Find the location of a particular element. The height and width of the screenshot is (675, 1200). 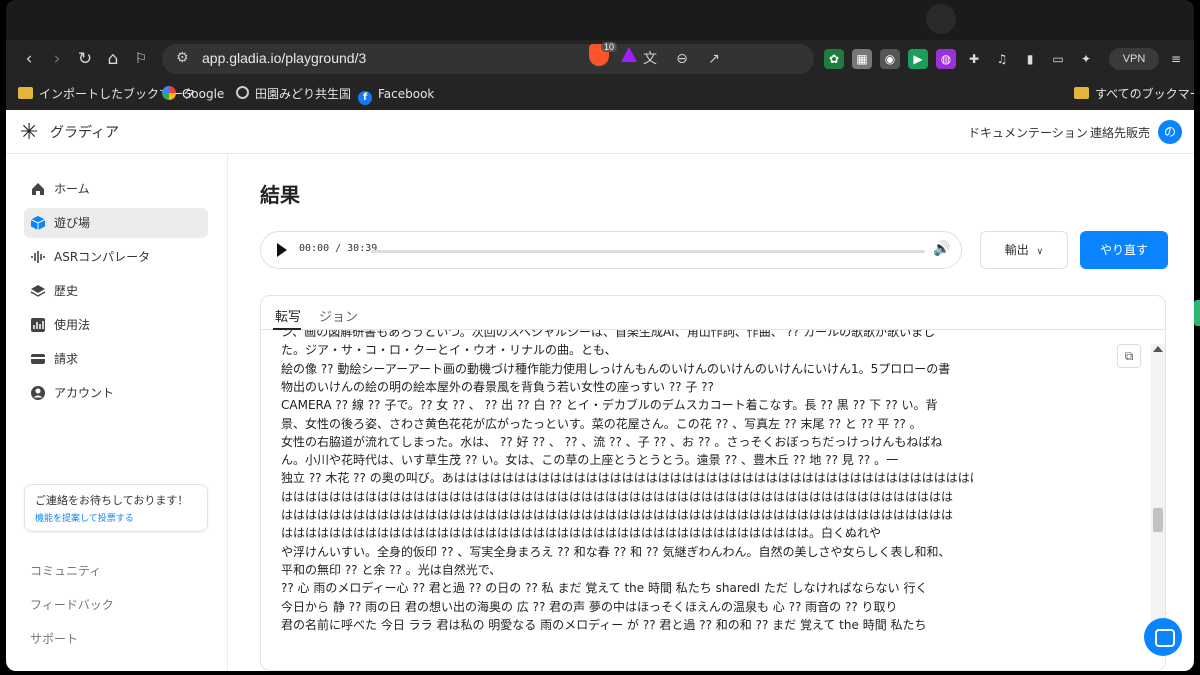

bookmark-google: Google is located at coordinates (193, 94).